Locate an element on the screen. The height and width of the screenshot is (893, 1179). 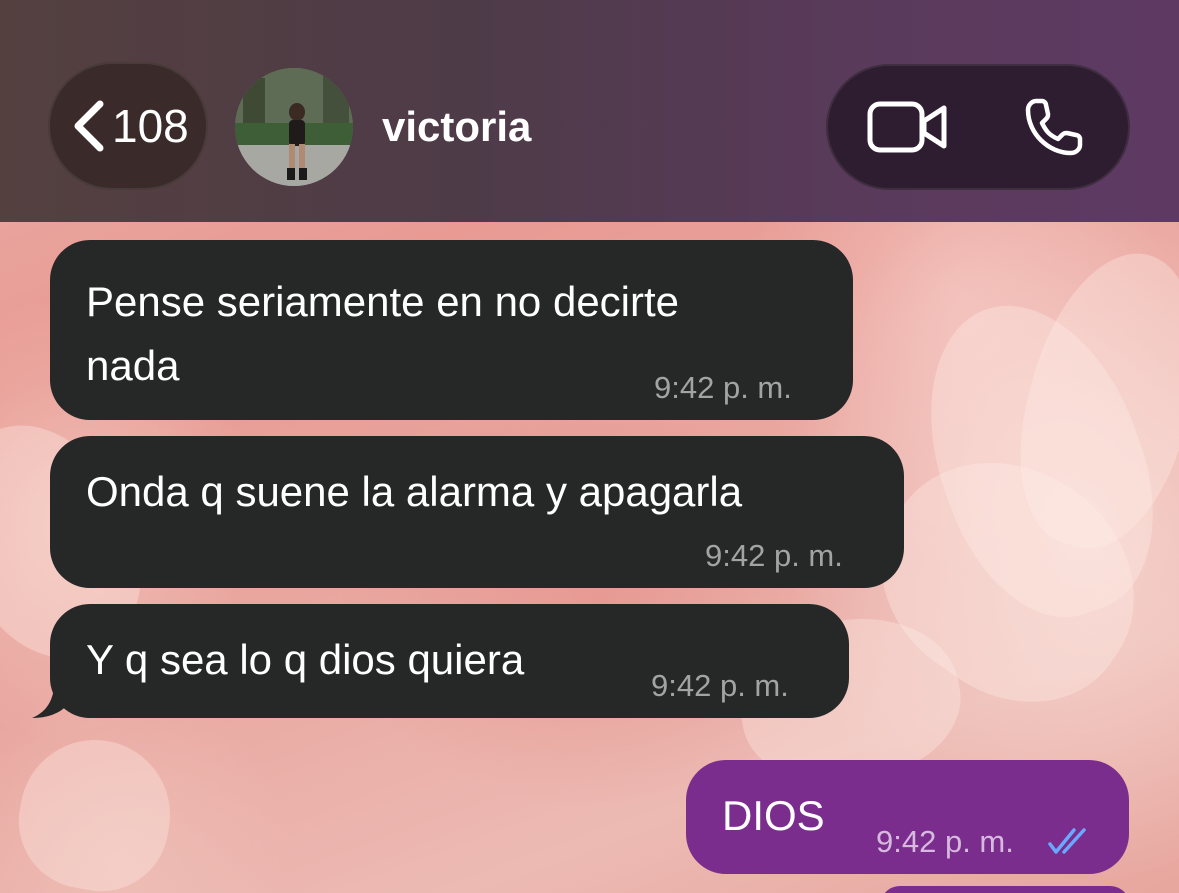
message-text-line: Pense seriamente en no decirte is located at coordinates (383, 301).